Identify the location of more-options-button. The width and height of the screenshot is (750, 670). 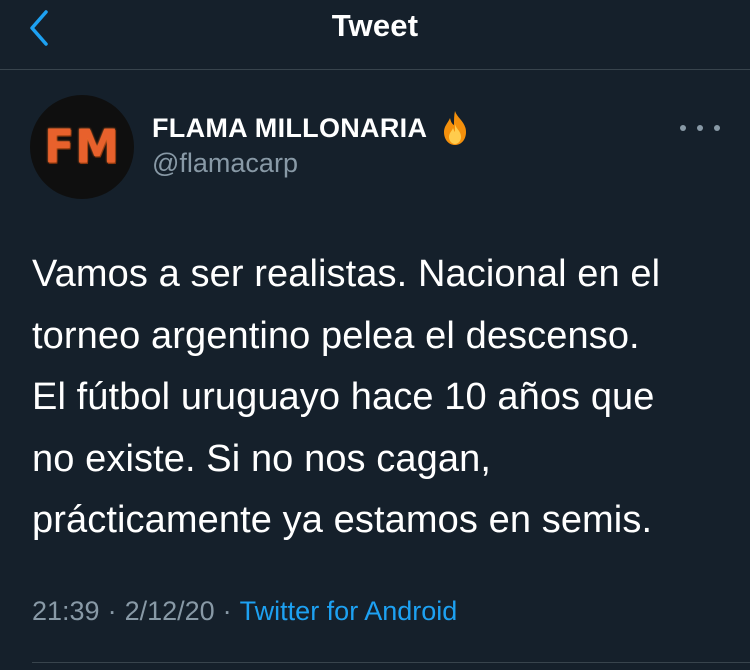
(700, 128).